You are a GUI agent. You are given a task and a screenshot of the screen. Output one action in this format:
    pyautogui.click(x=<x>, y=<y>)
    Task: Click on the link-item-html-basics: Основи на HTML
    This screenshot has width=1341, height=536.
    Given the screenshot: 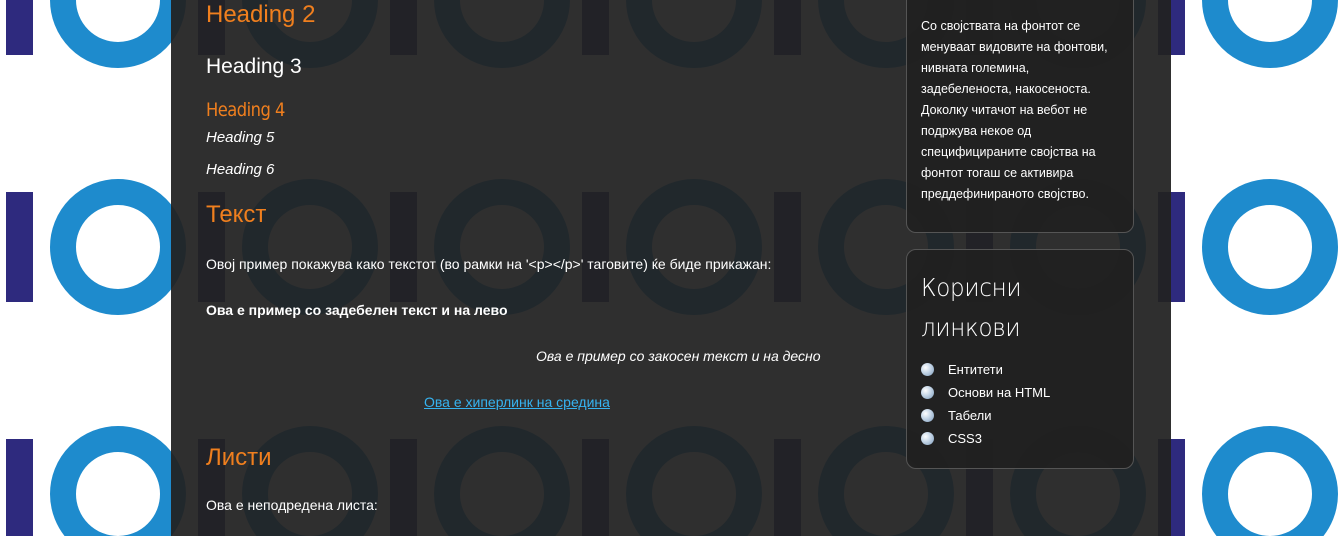 What is the action you would take?
    pyautogui.click(x=1020, y=392)
    